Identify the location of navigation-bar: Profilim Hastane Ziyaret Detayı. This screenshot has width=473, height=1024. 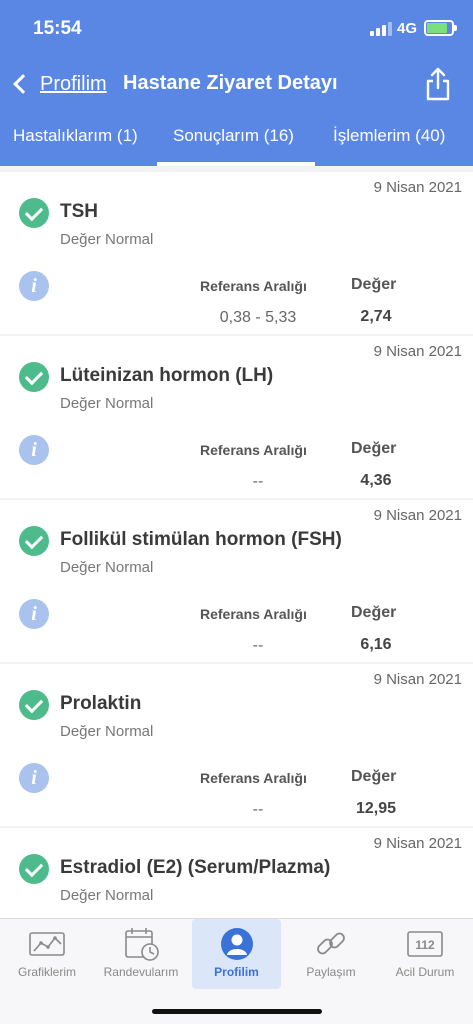
(236, 84).